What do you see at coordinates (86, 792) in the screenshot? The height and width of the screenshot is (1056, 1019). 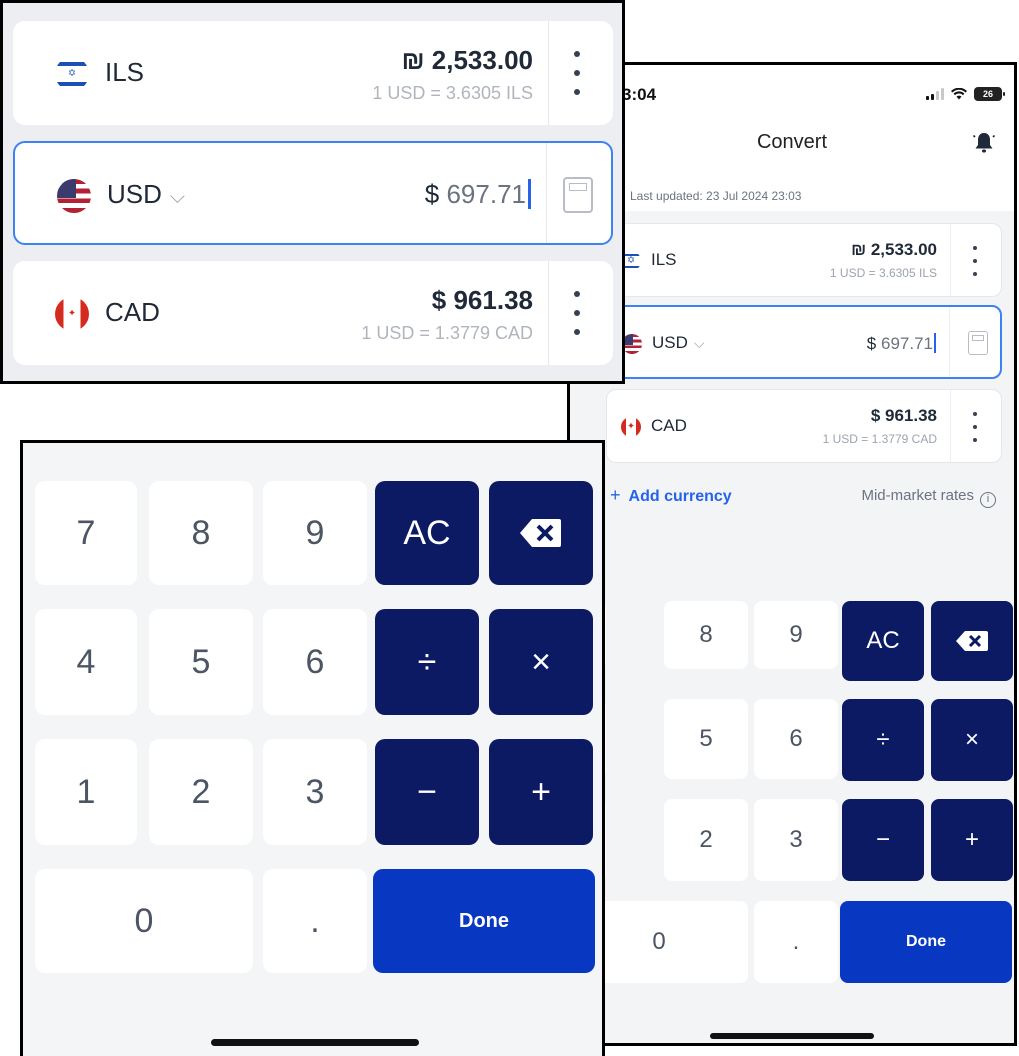 I see `key-1: 1` at bounding box center [86, 792].